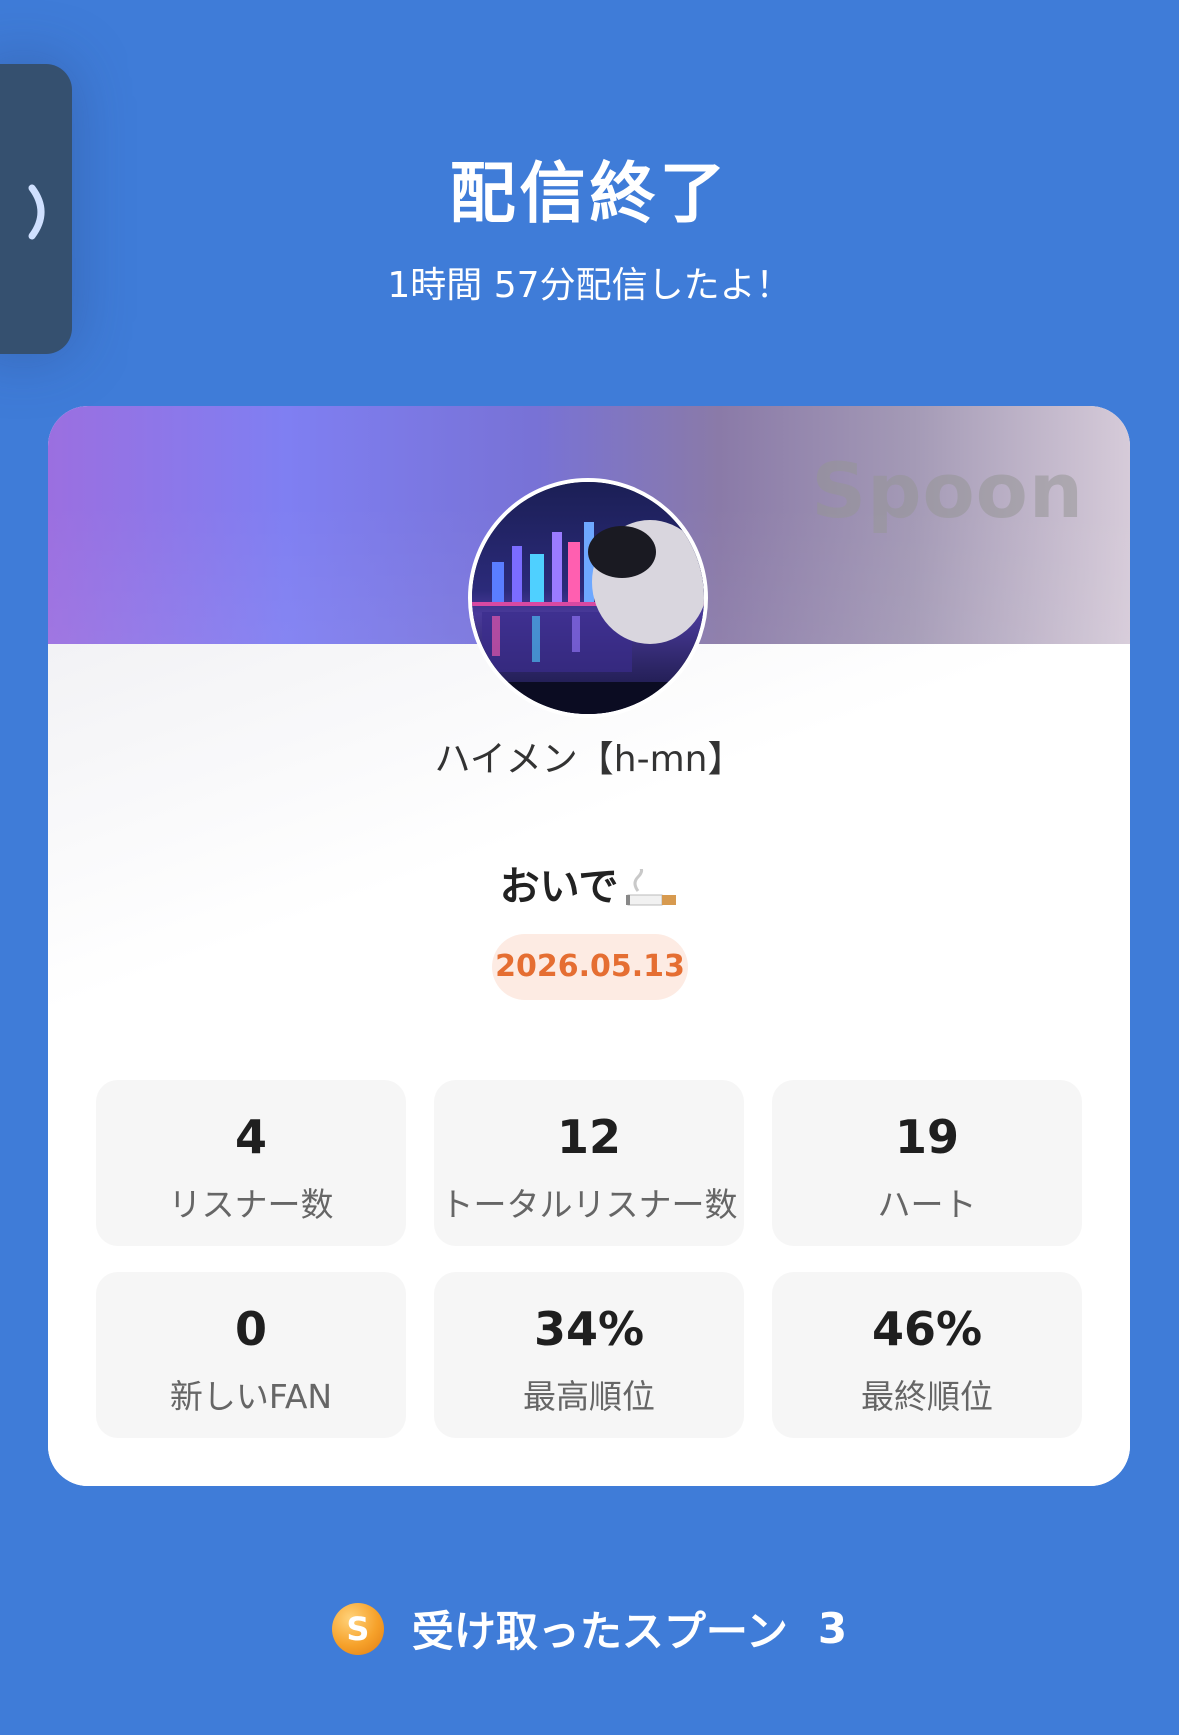 This screenshot has width=1179, height=1735. What do you see at coordinates (927, 1396) in the screenshot?
I see `stat-label: 最終順位` at bounding box center [927, 1396].